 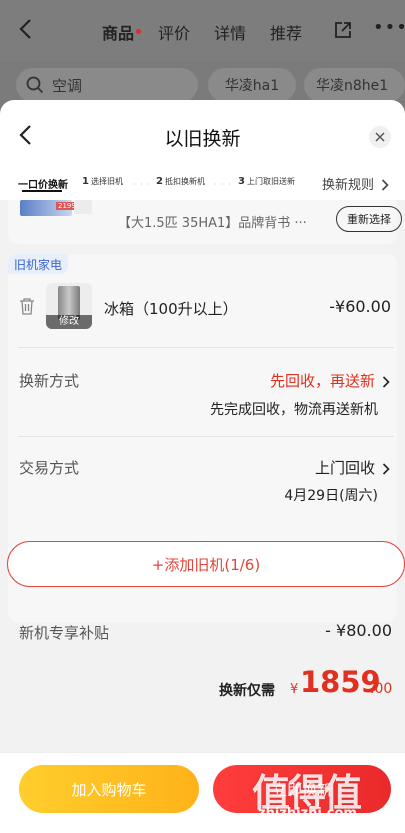 I want to click on more-icon: •••, so click(x=389, y=27).